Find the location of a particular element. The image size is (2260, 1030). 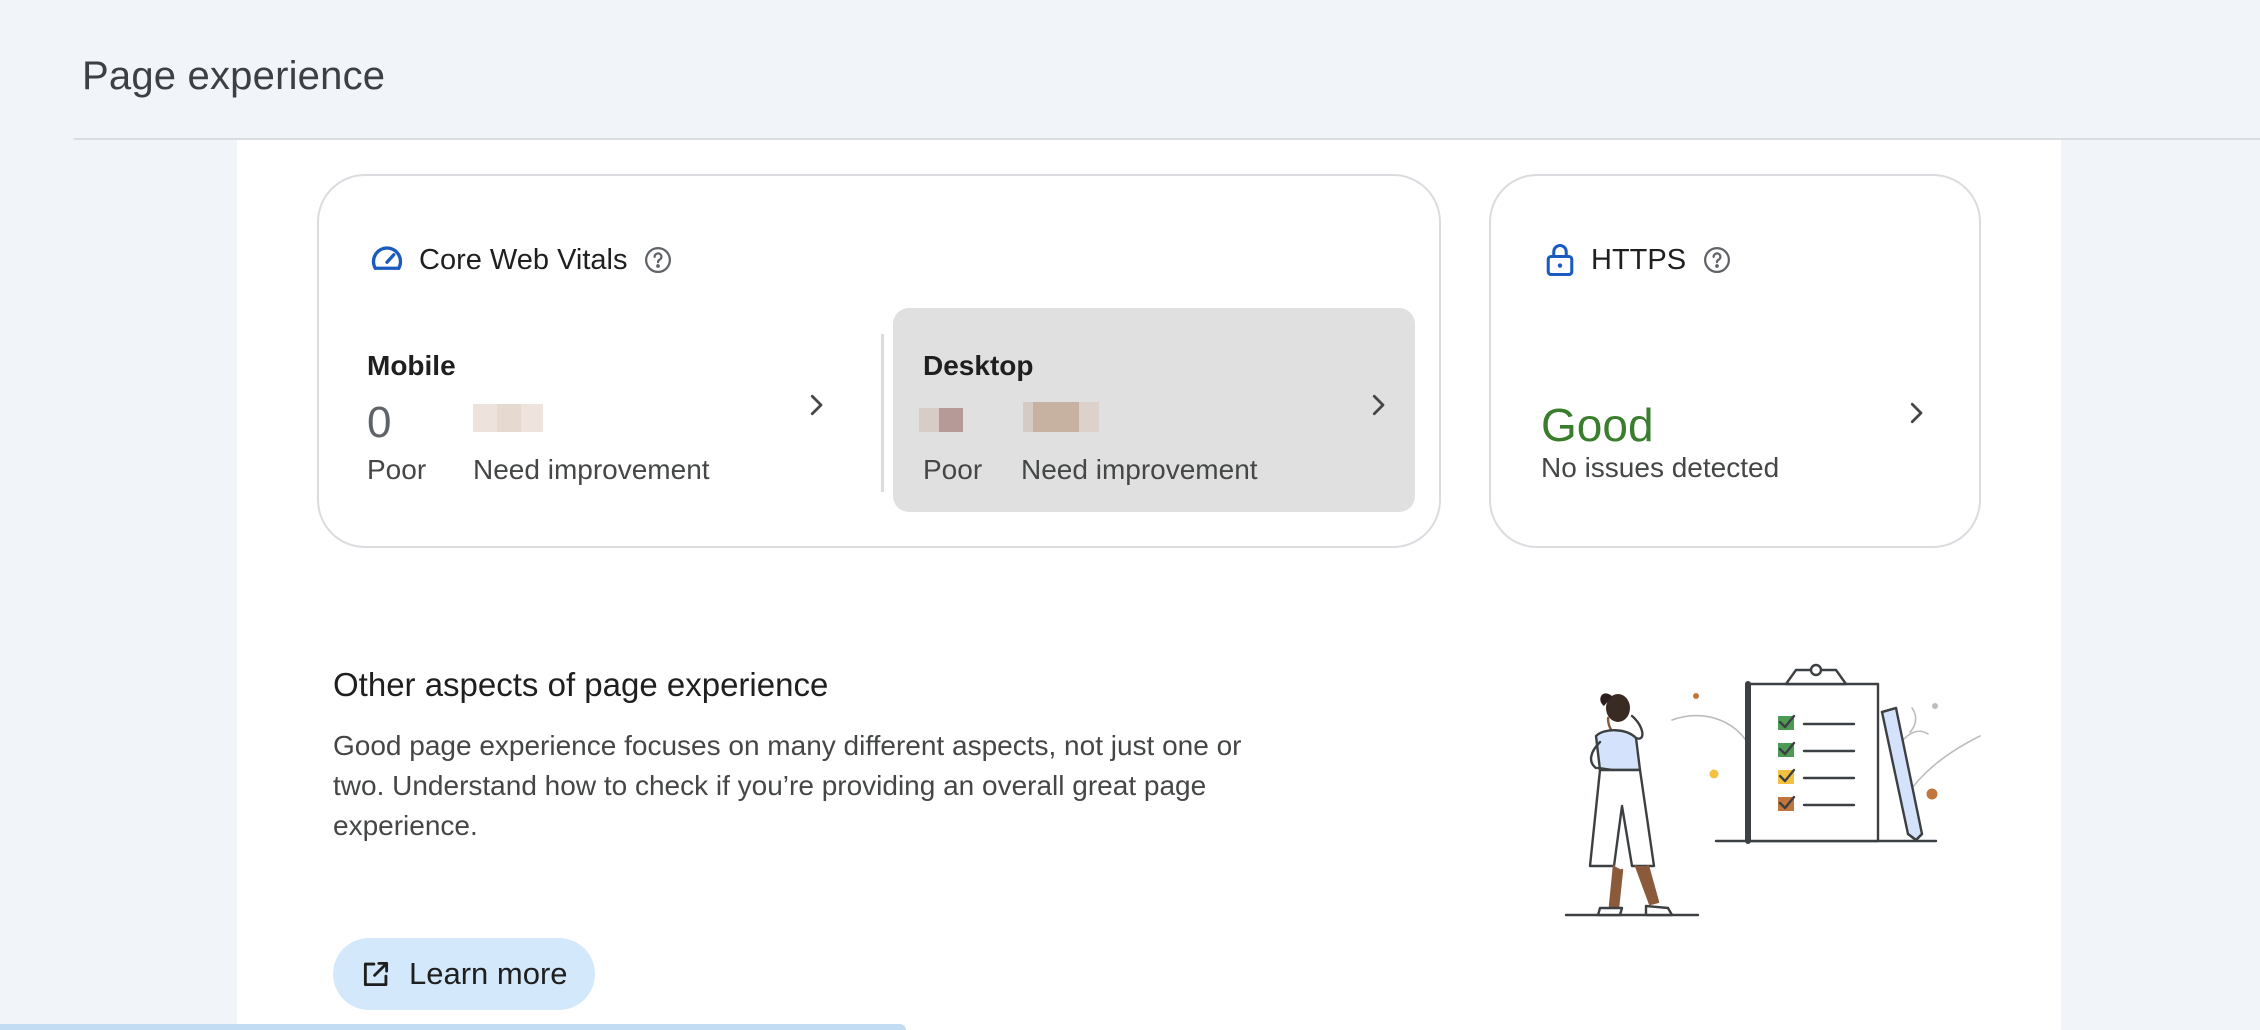

mobile-summary: Mobile 0 Poor Need improvement is located at coordinates (592, 410).